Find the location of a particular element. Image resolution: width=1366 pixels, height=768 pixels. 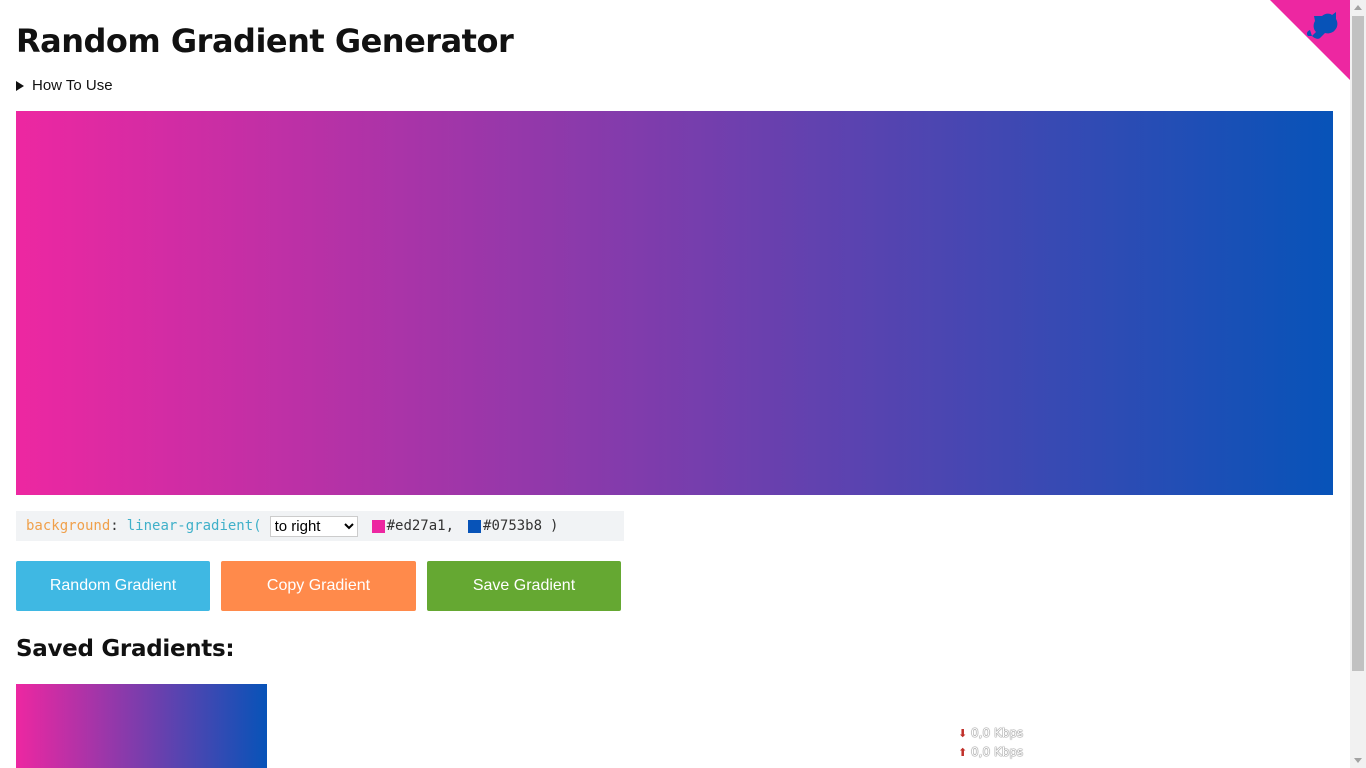

scroll-down-icon is located at coordinates (1358, 760).